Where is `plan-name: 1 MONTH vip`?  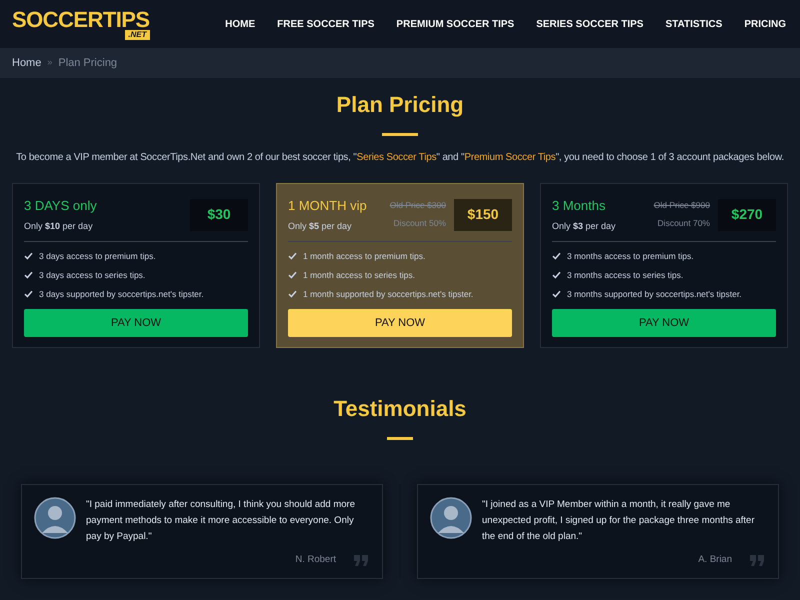
plan-name: 1 MONTH vip is located at coordinates (327, 206).